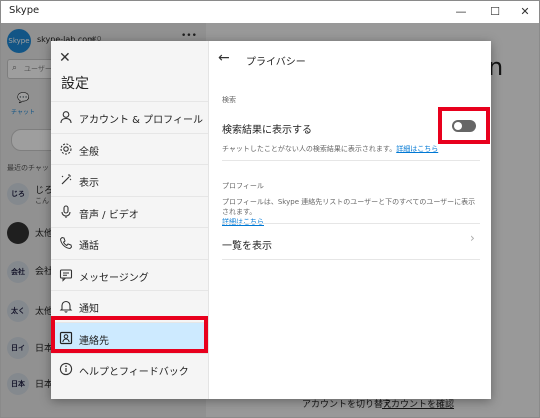 Image resolution: width=540 pixels, height=418 pixels. I want to click on show-in-search-label: 検索結果に表示する, so click(267, 130).